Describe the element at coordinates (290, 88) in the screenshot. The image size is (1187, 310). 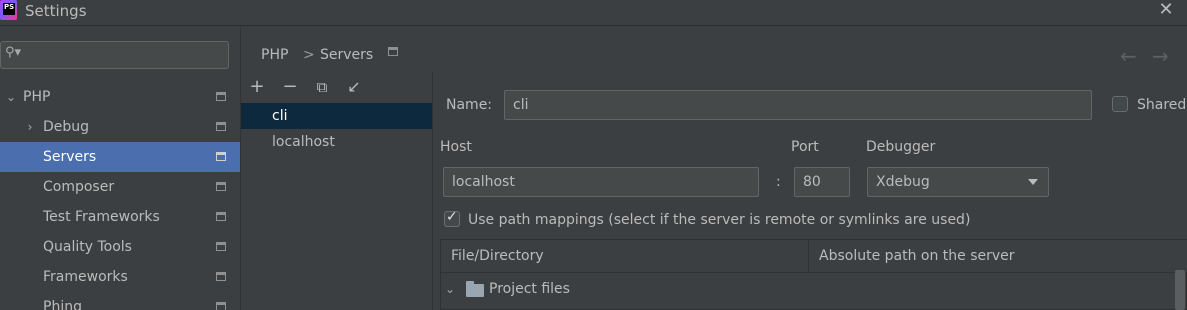
I see `remove-icon: −` at that location.